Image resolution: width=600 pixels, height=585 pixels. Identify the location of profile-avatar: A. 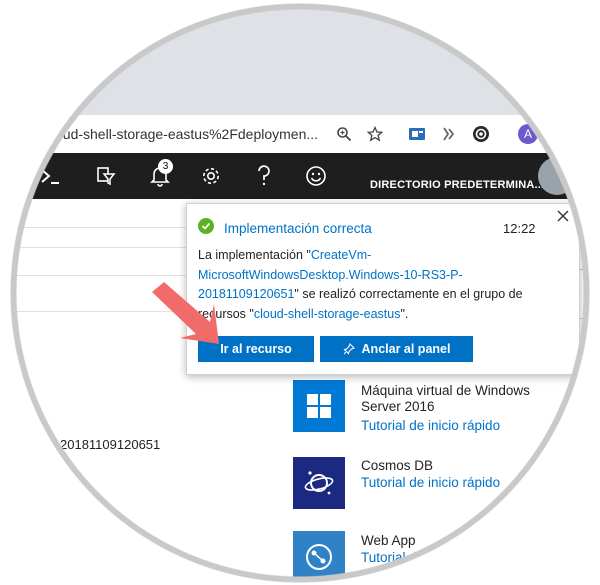
(528, 134).